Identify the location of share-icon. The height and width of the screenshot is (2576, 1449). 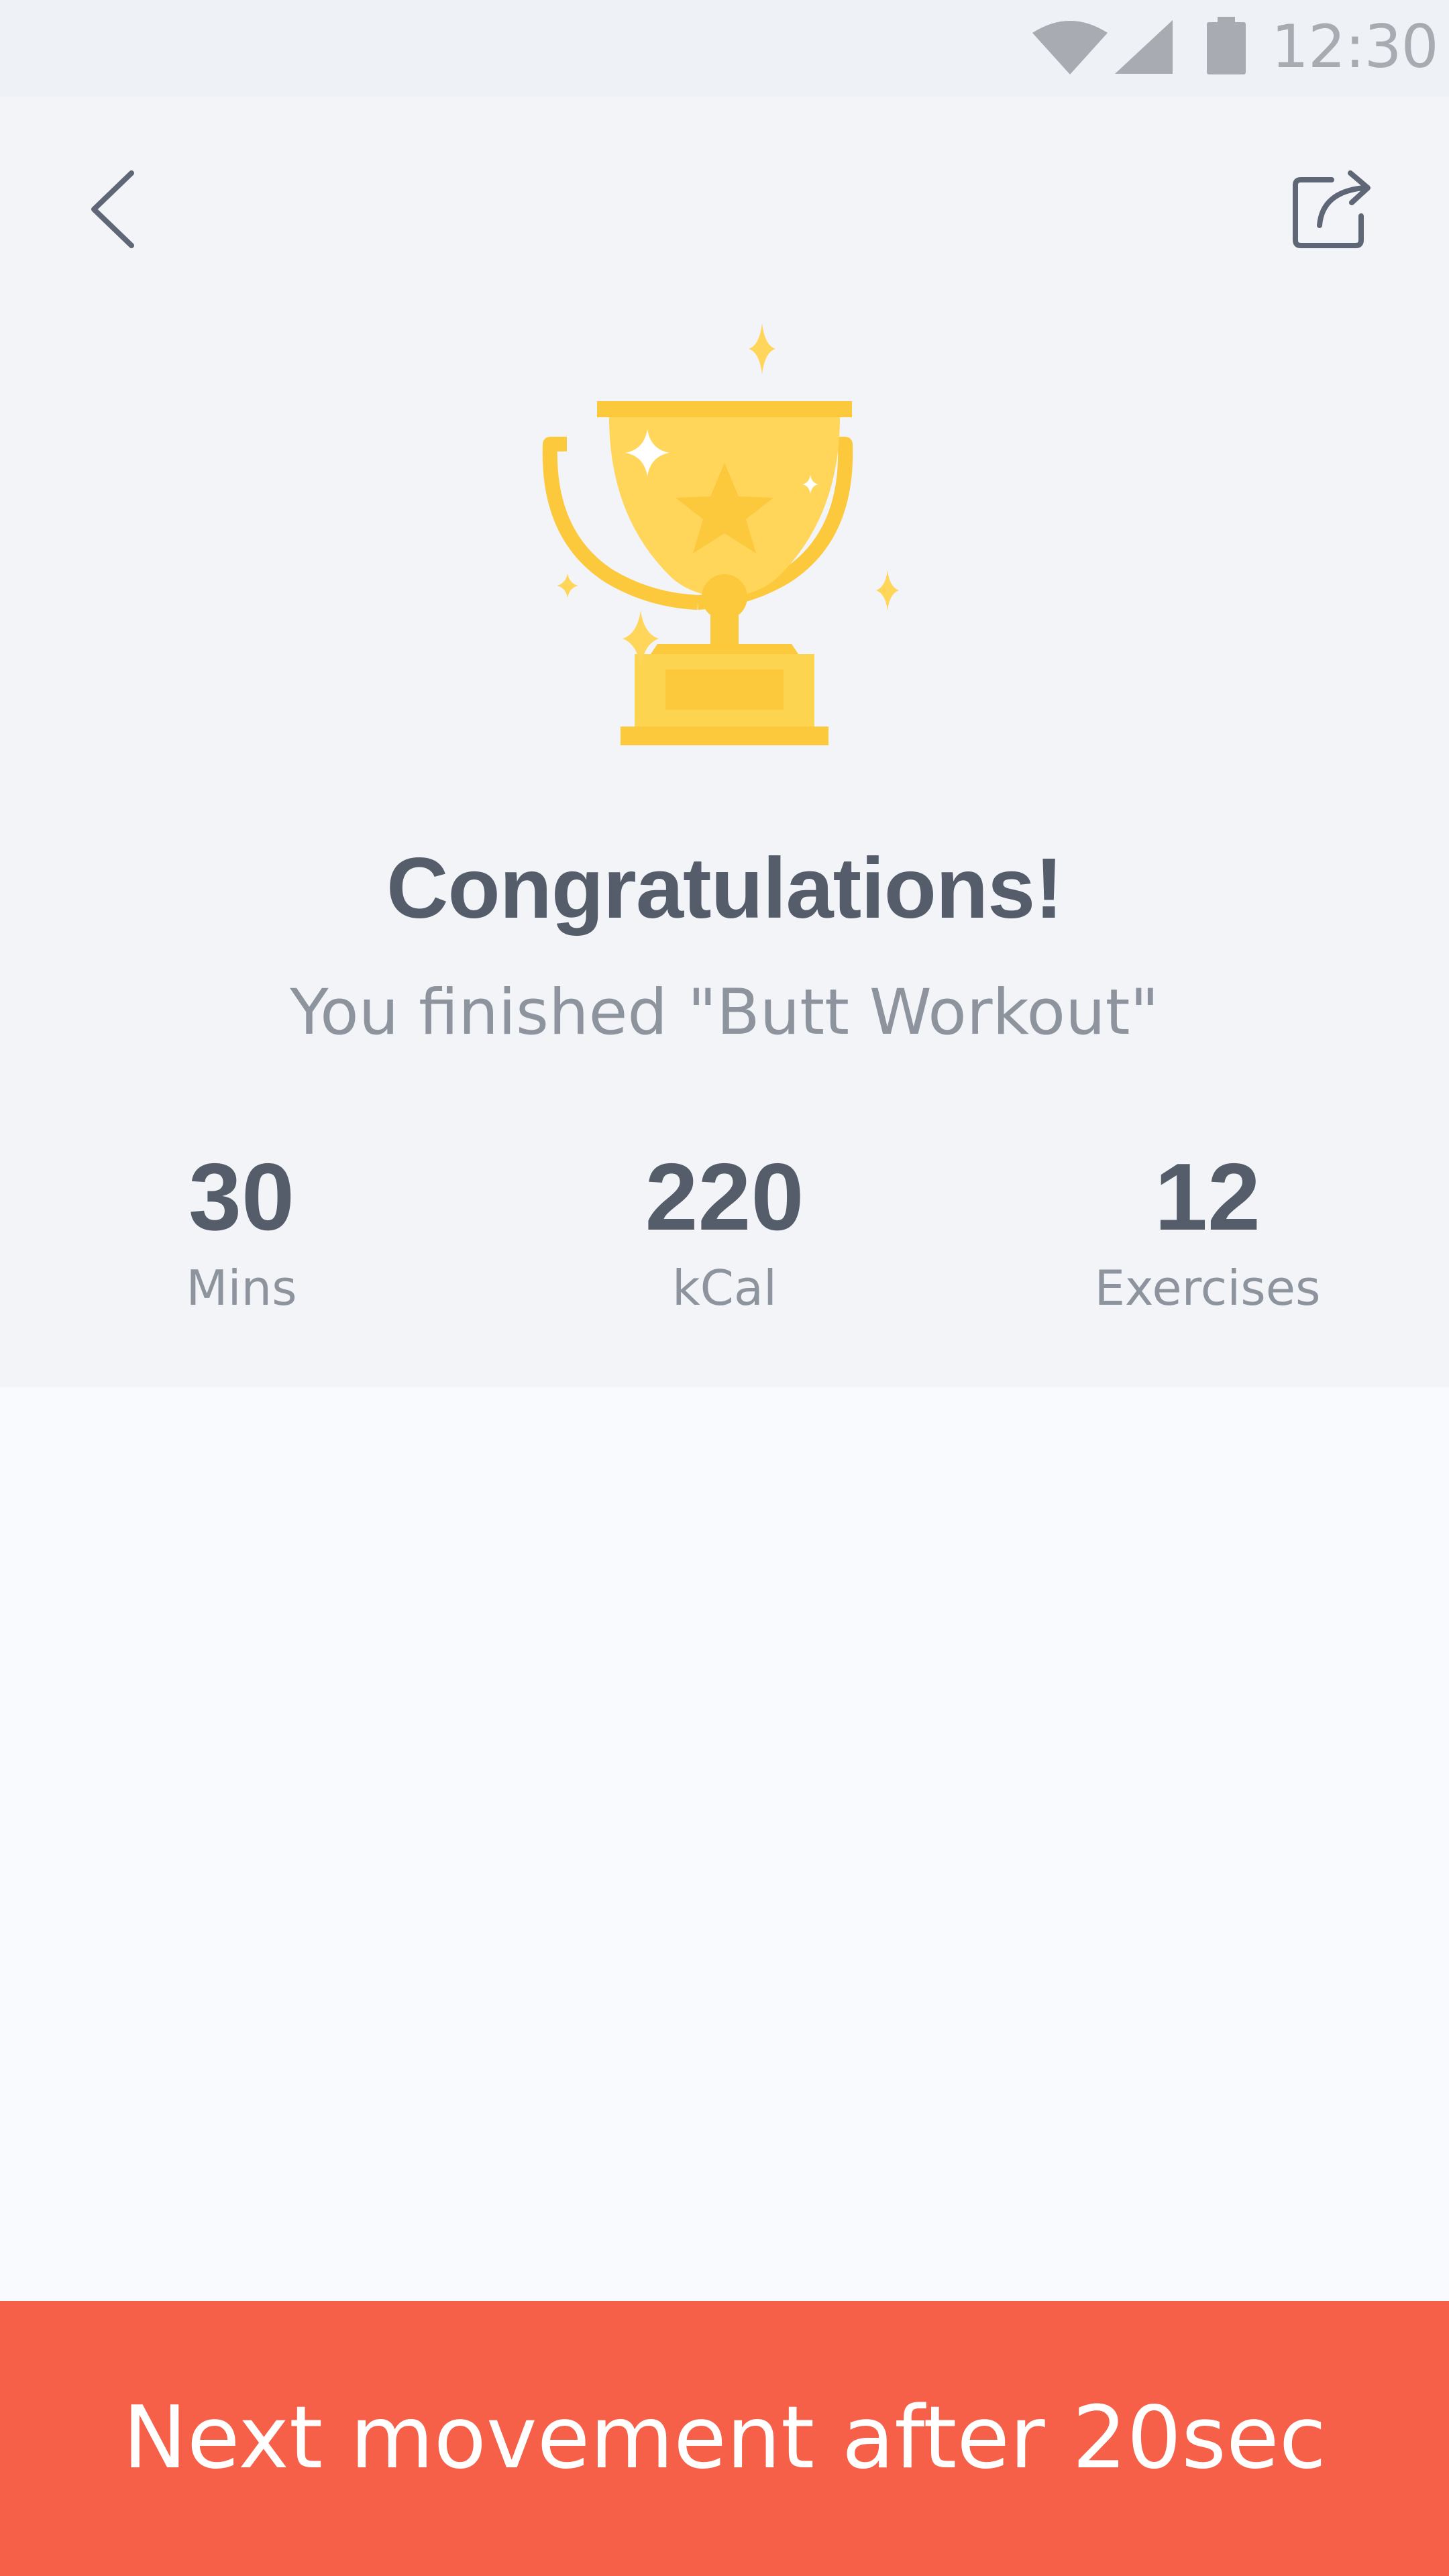
(1332, 211).